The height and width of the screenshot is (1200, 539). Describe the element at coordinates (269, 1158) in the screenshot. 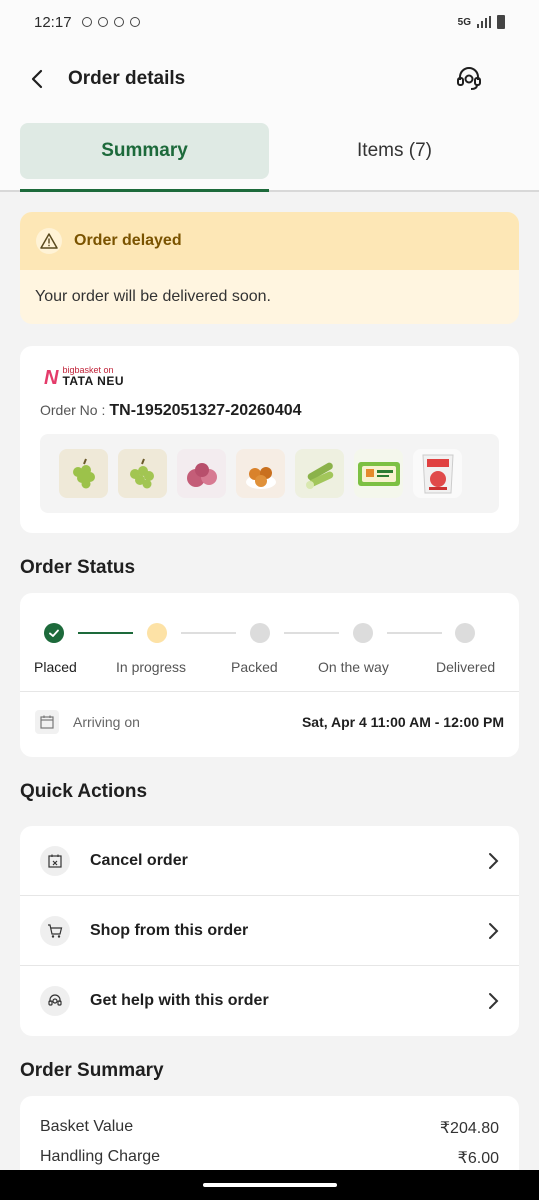

I see `handling-charge-row: Handling Charge ₹6.00` at that location.